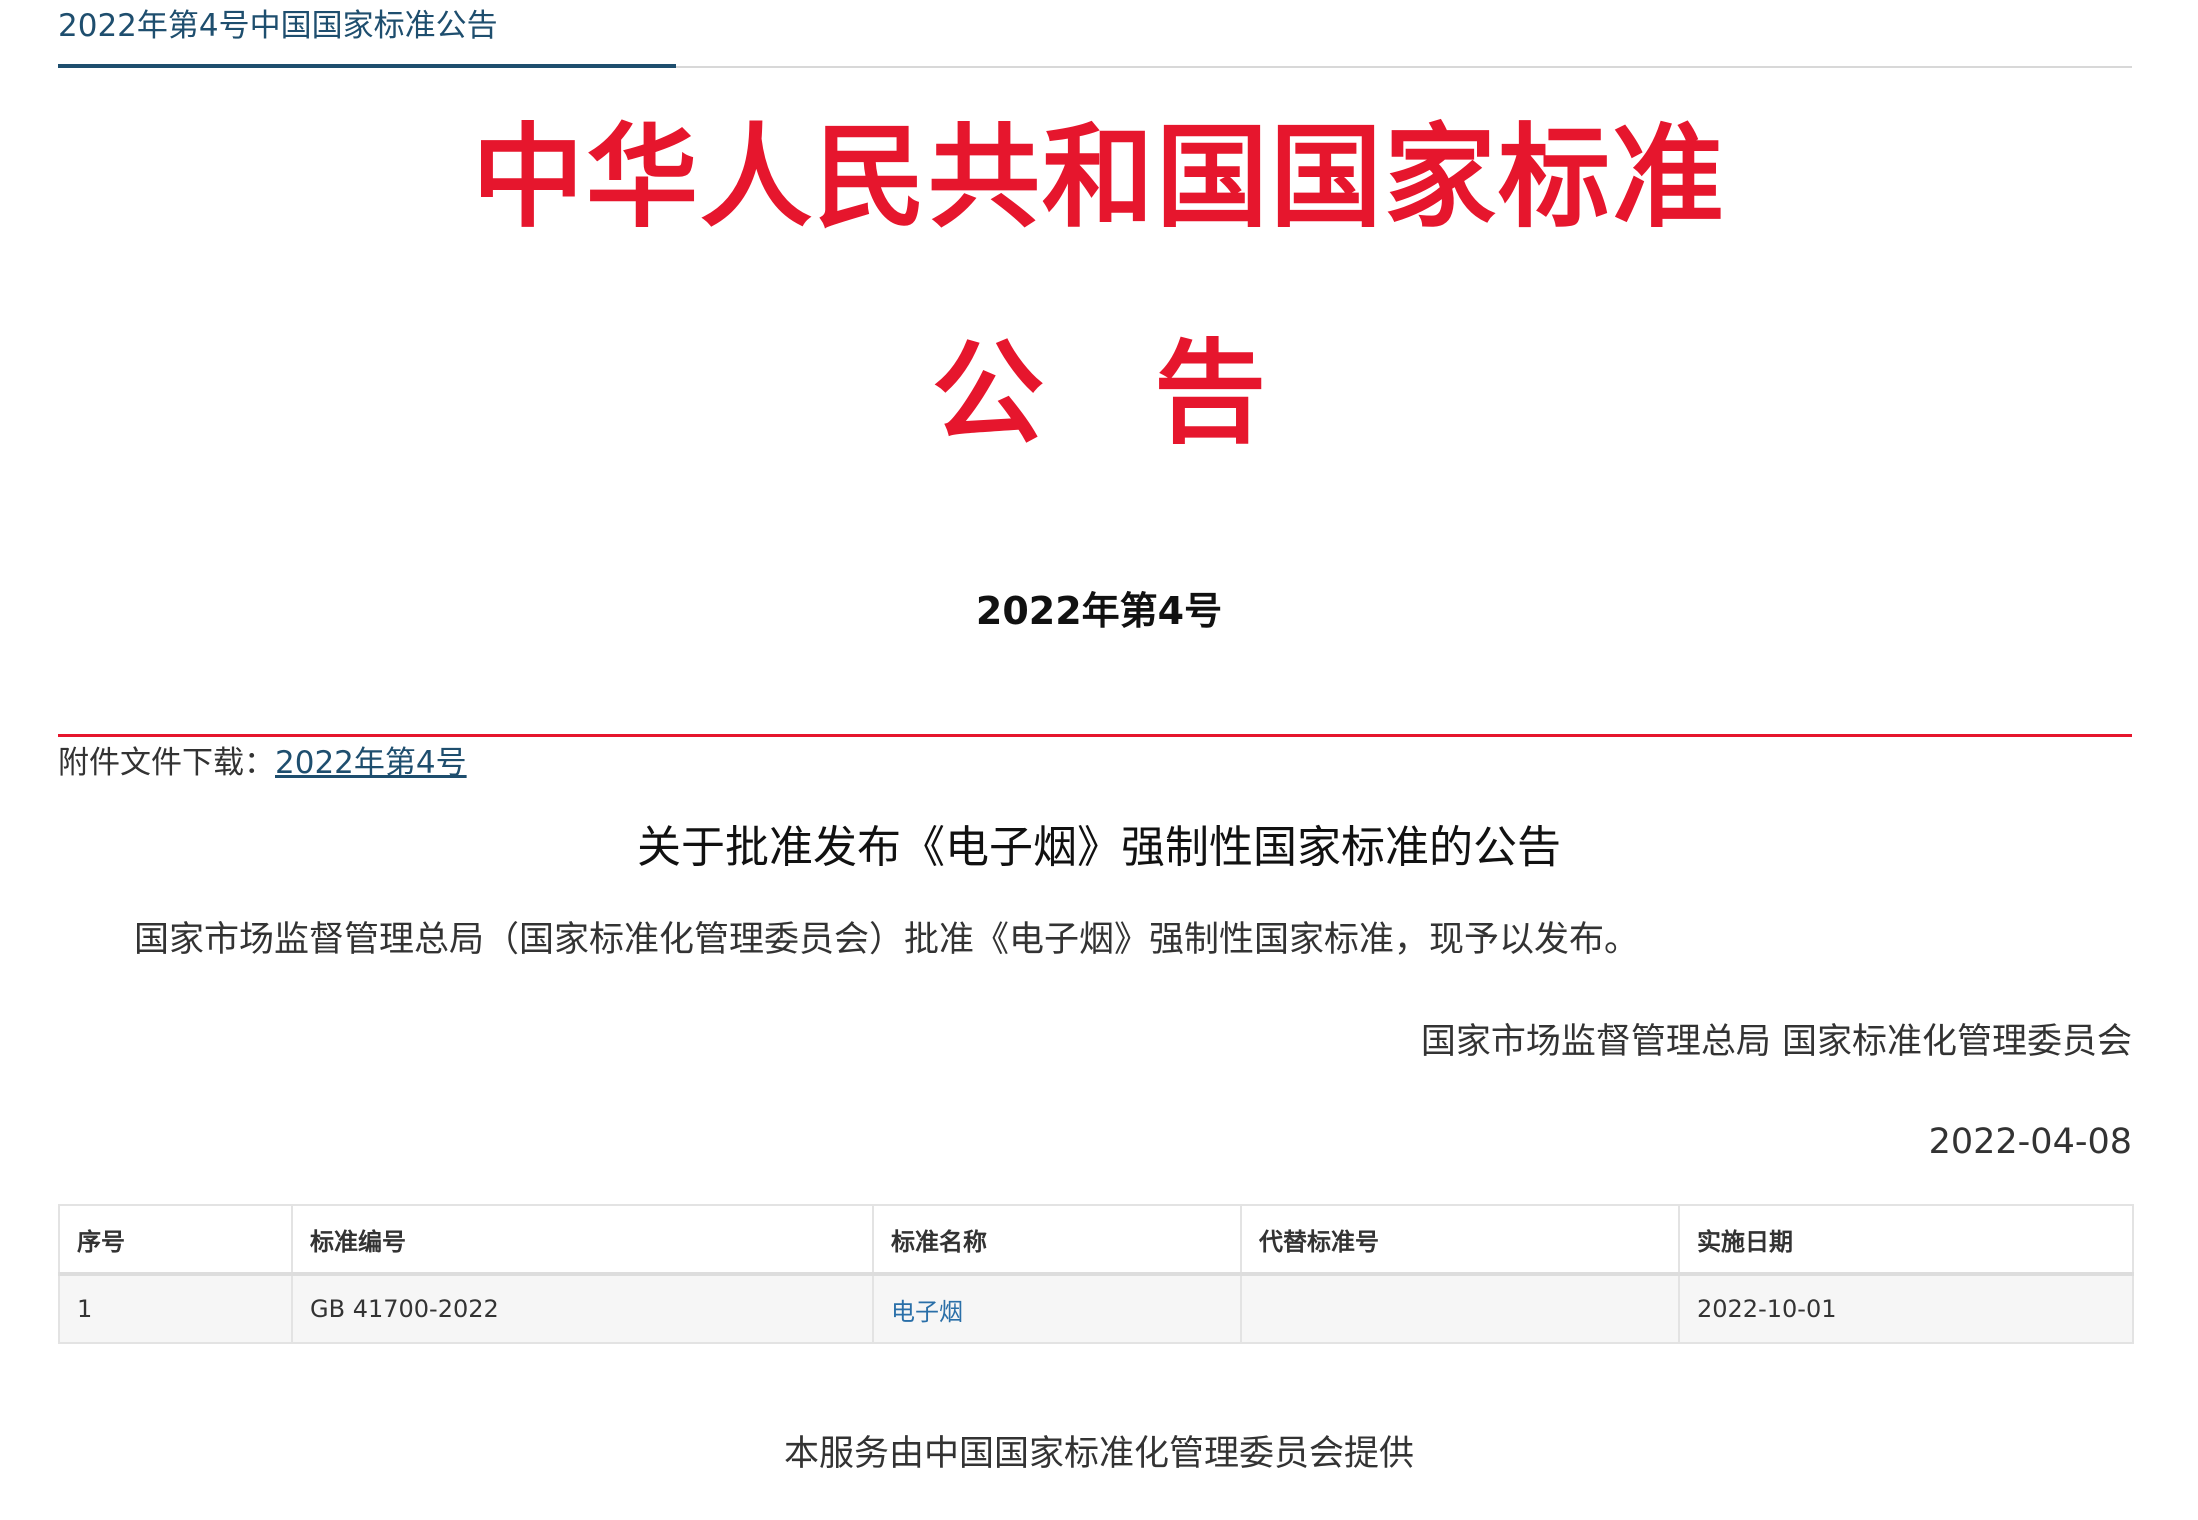  Describe the element at coordinates (1057, 1308) in the screenshot. I see `standard-name-link: 电子烟` at that location.